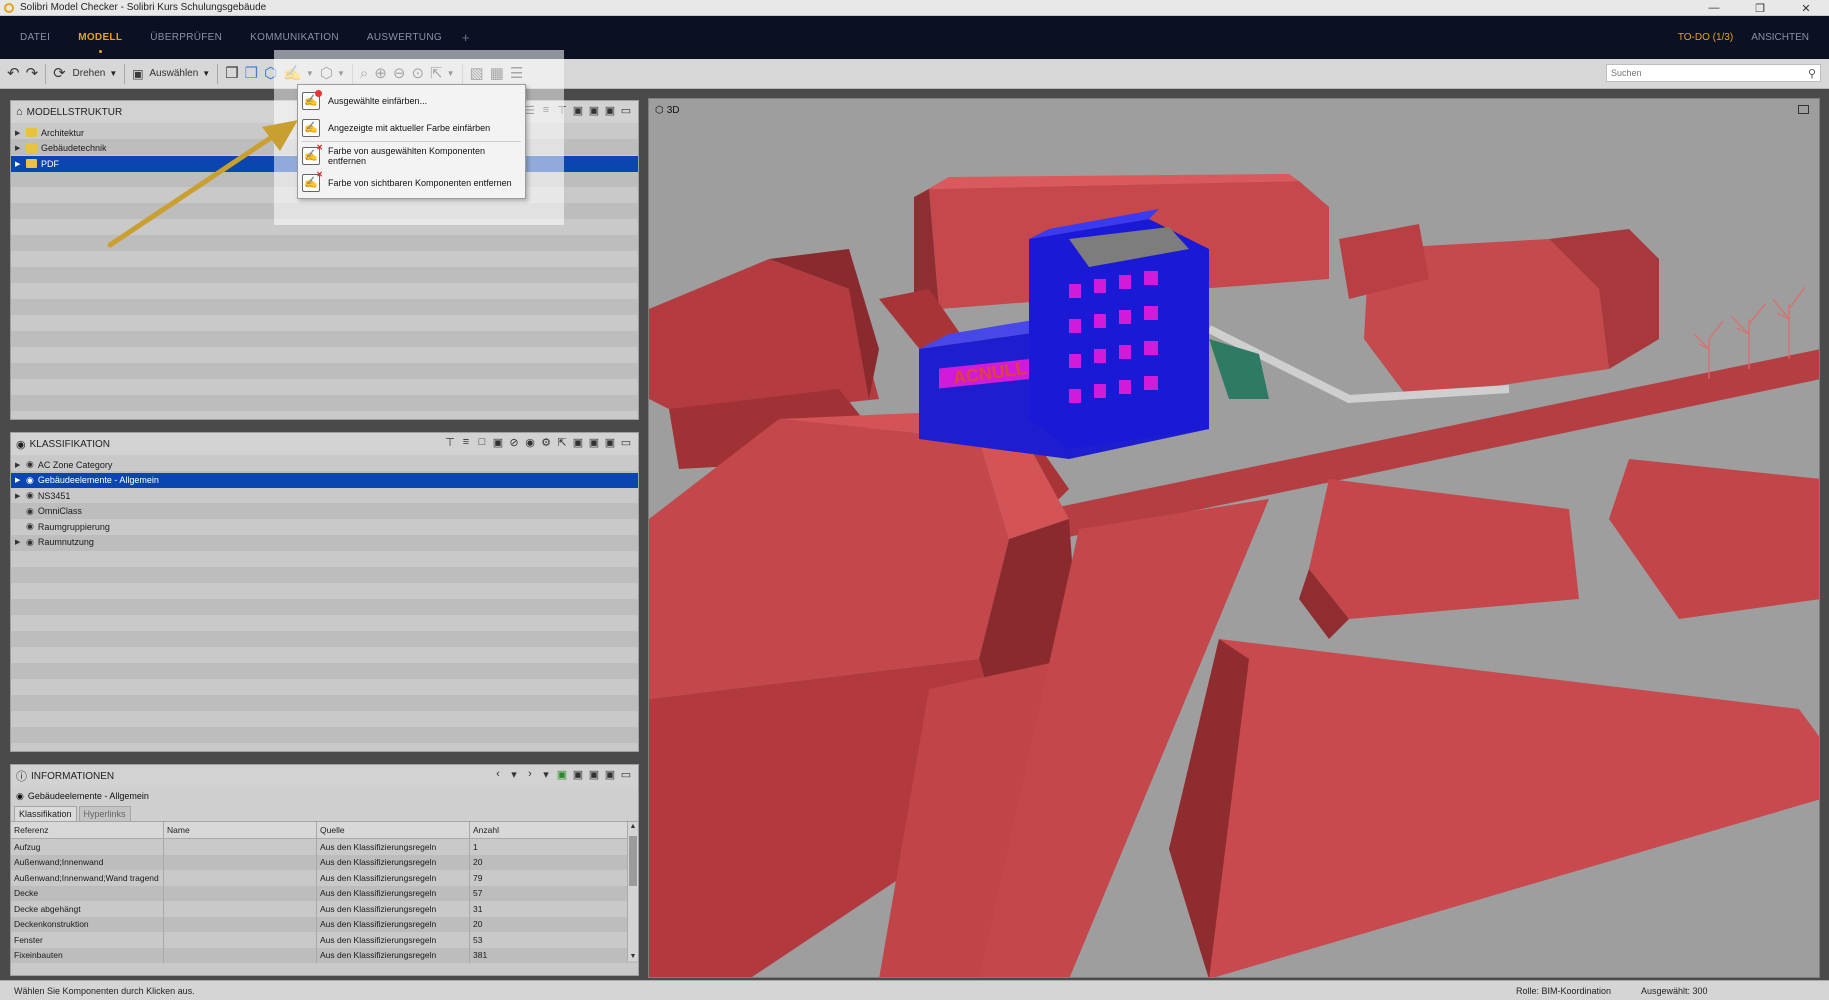 This screenshot has width=1829, height=1000. Describe the element at coordinates (482, 442) in the screenshot. I see `new-file-icon: □` at that location.